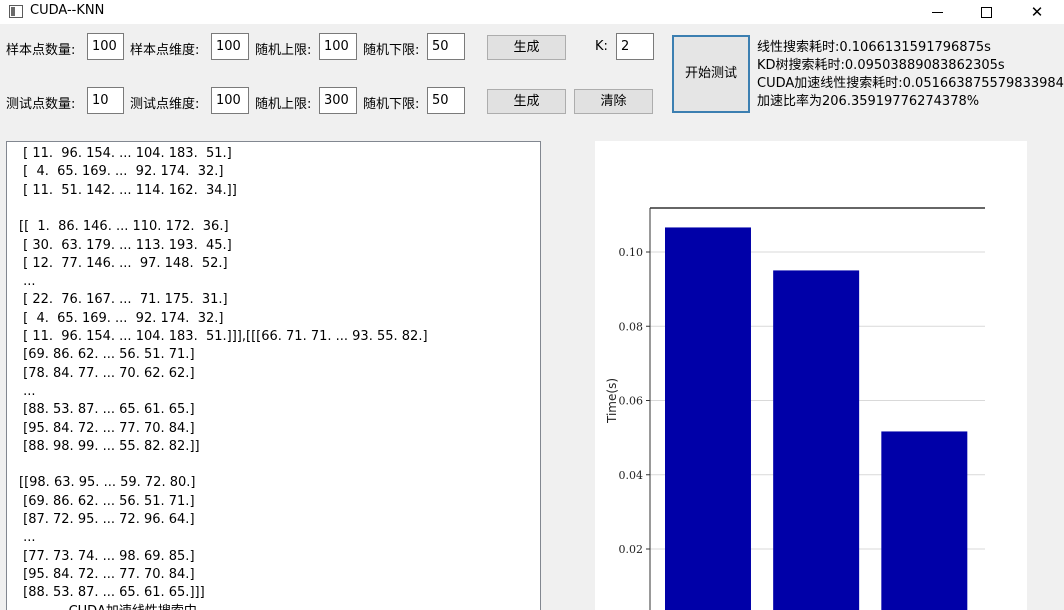  I want to click on close-icon: ✕, so click(1037, 12).